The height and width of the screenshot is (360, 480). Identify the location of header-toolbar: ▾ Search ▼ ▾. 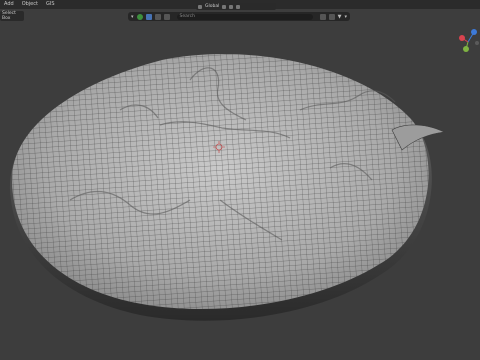
(239, 16).